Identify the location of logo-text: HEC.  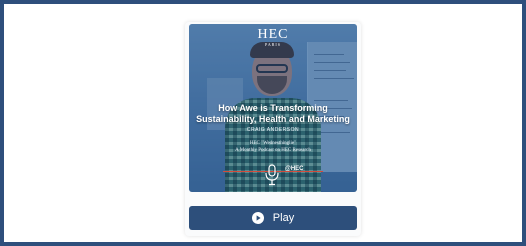
(273, 34).